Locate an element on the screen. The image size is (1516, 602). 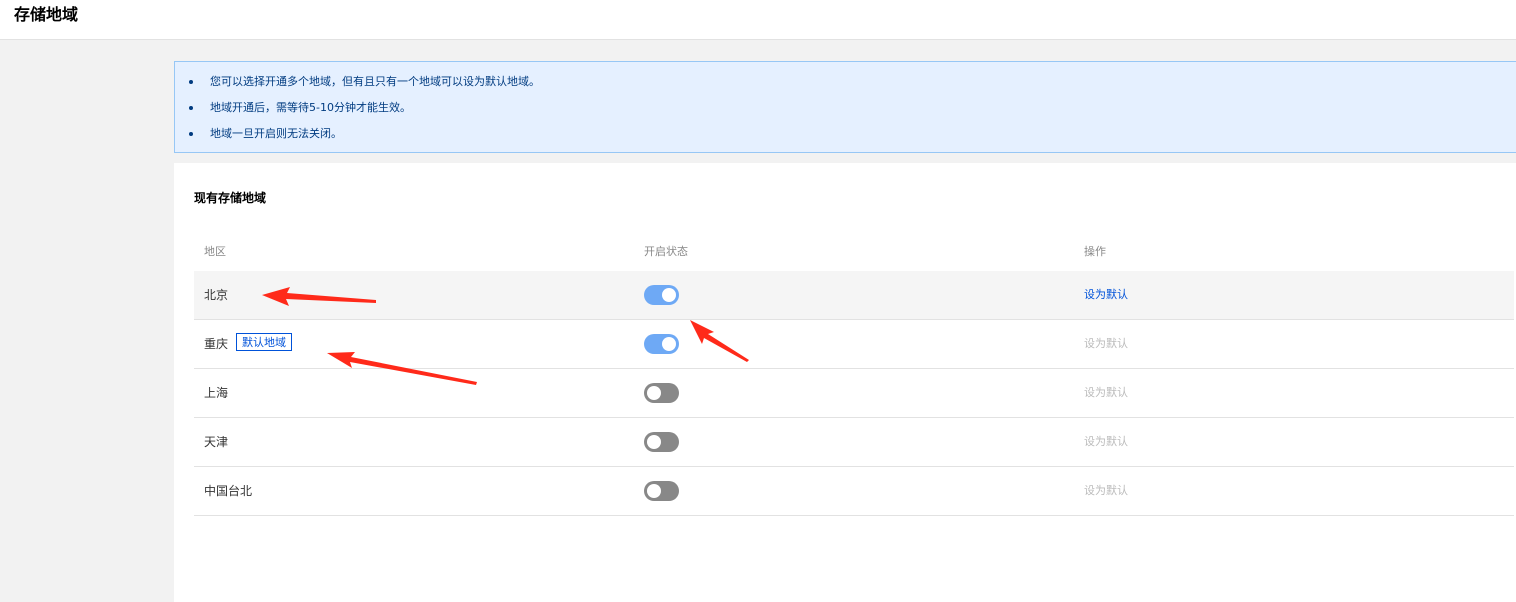
table-row: 中国台北 设为默认 is located at coordinates (854, 491).